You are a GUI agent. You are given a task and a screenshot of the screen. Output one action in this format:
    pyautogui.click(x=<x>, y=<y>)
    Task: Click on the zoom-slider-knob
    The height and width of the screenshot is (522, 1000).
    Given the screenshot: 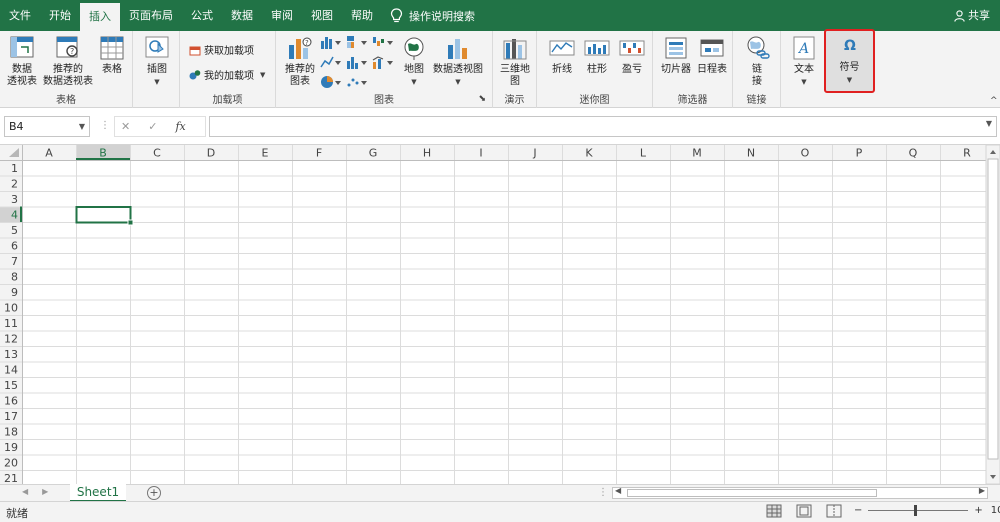 What is the action you would take?
    pyautogui.click(x=916, y=510)
    